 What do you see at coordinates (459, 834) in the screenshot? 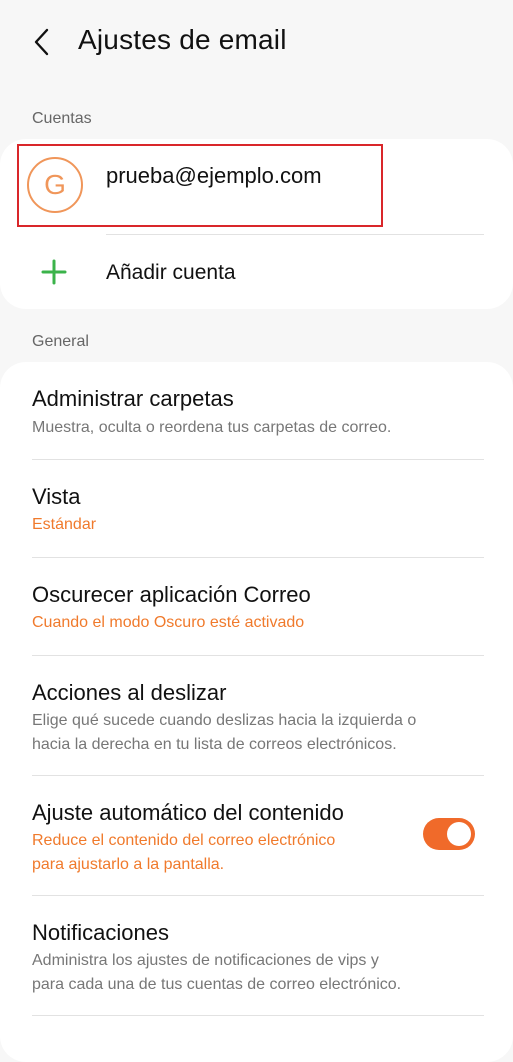
I see `toggle-knob` at bounding box center [459, 834].